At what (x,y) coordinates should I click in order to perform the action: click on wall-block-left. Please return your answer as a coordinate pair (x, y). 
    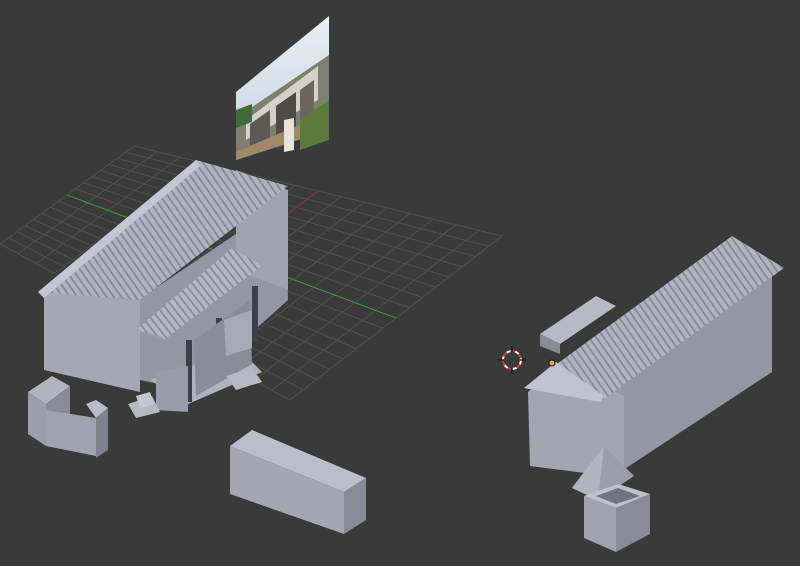
    Looking at the image, I should click on (68, 417).